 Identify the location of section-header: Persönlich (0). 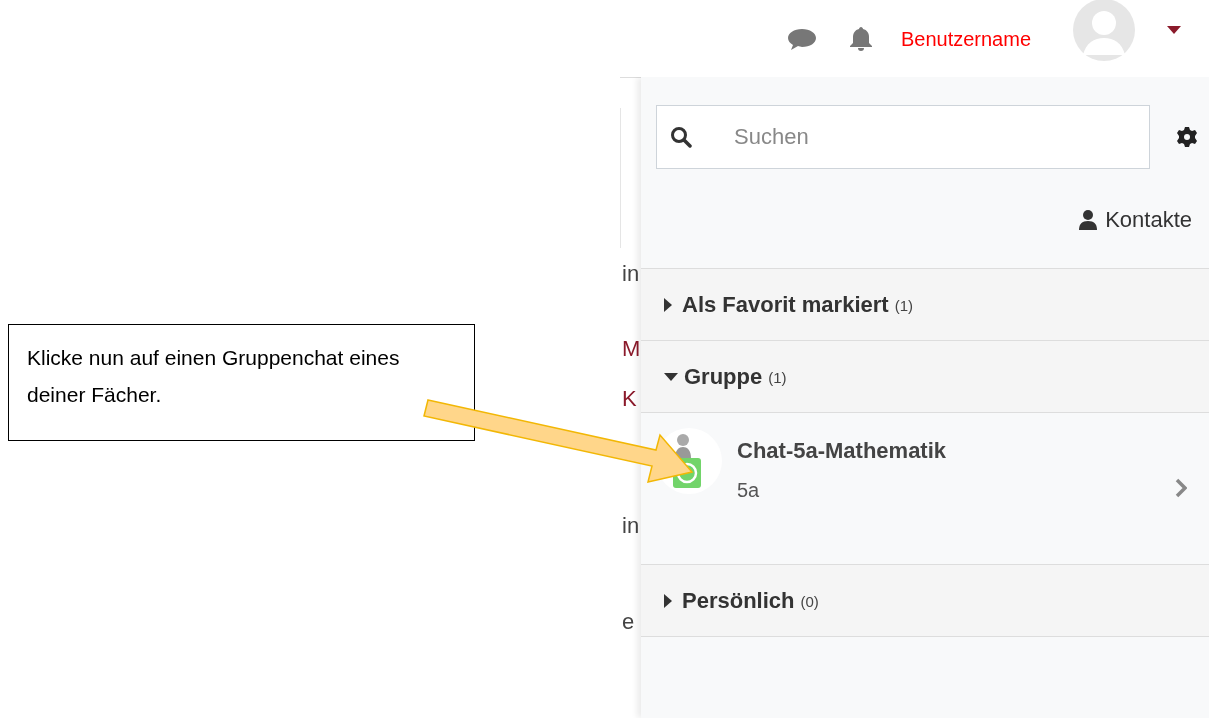
(925, 601).